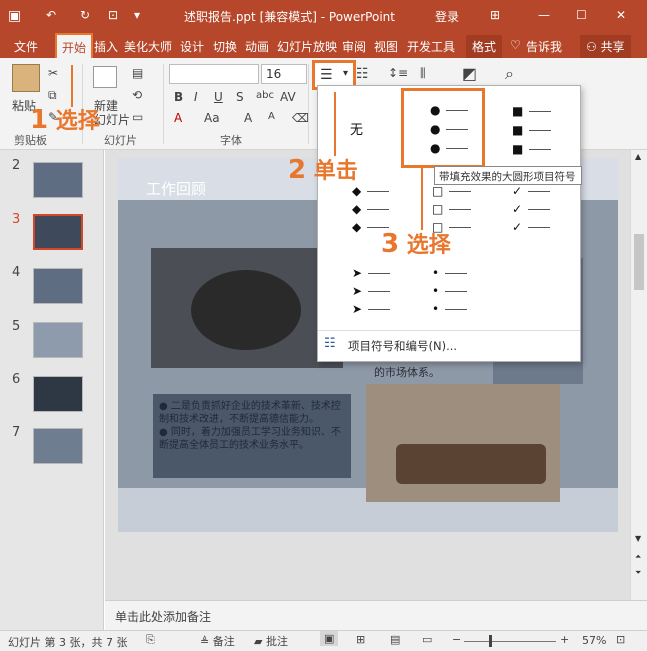 This screenshot has height=651, width=647. I want to click on section-icon: ▭, so click(137, 117).